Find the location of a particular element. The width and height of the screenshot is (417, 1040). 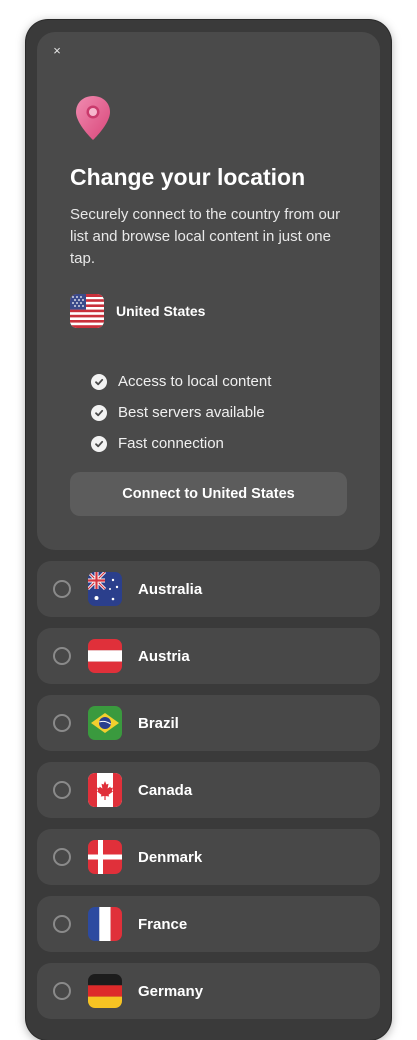

country-row-austria: Austria is located at coordinates (208, 656).